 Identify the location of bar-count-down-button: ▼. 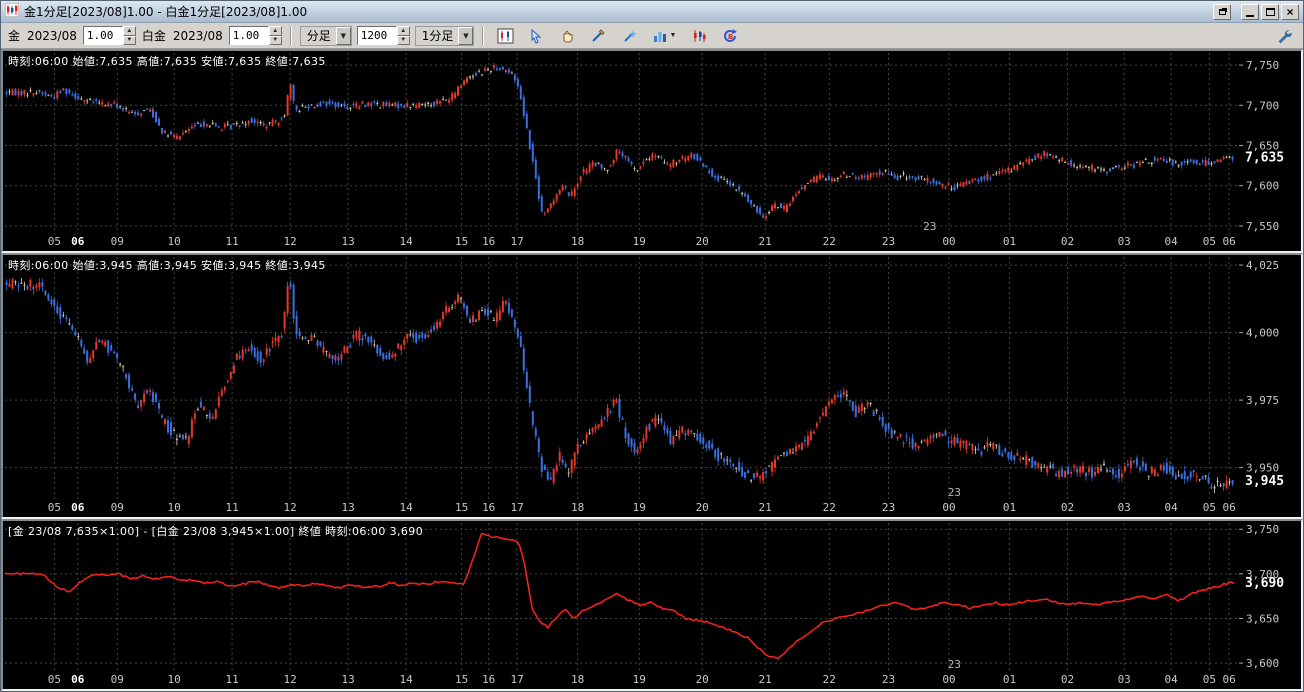
(403, 40).